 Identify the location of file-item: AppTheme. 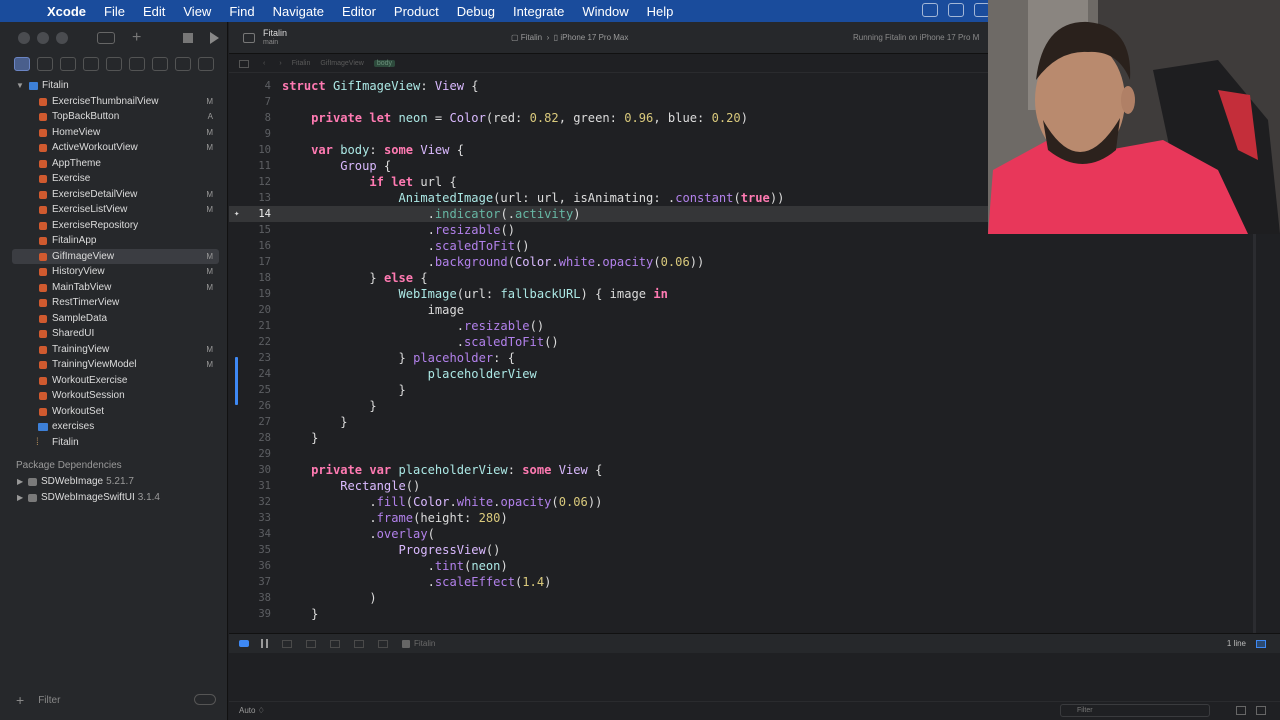
(113, 164).